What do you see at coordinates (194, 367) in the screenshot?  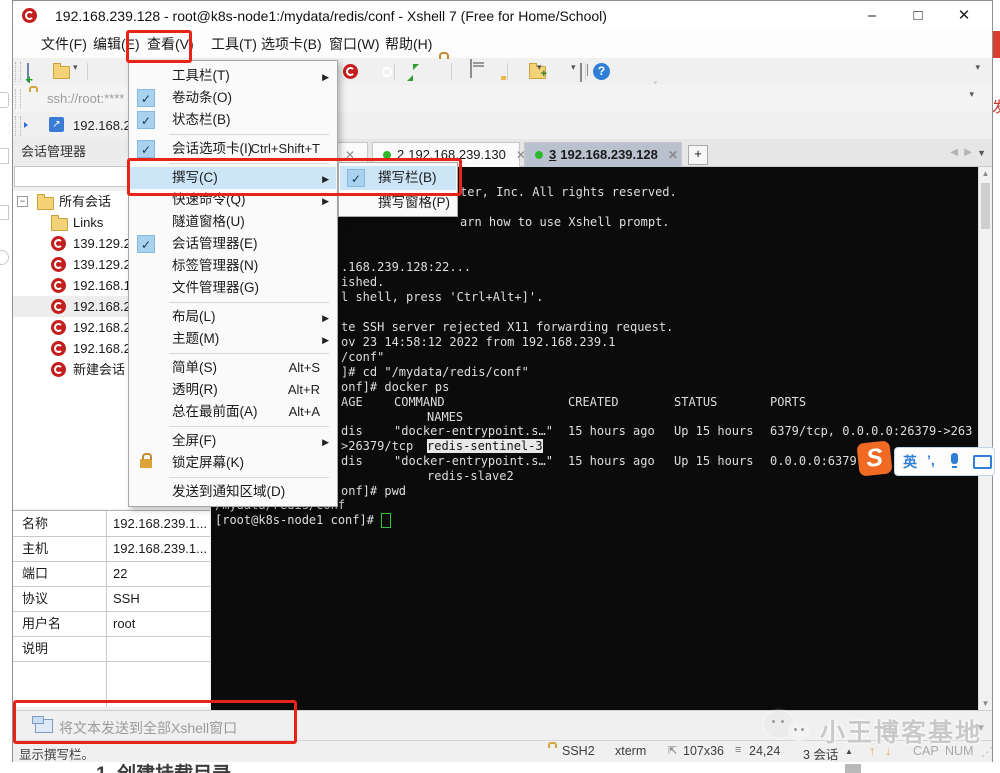 I see `menu-item-label: 简单(S)` at bounding box center [194, 367].